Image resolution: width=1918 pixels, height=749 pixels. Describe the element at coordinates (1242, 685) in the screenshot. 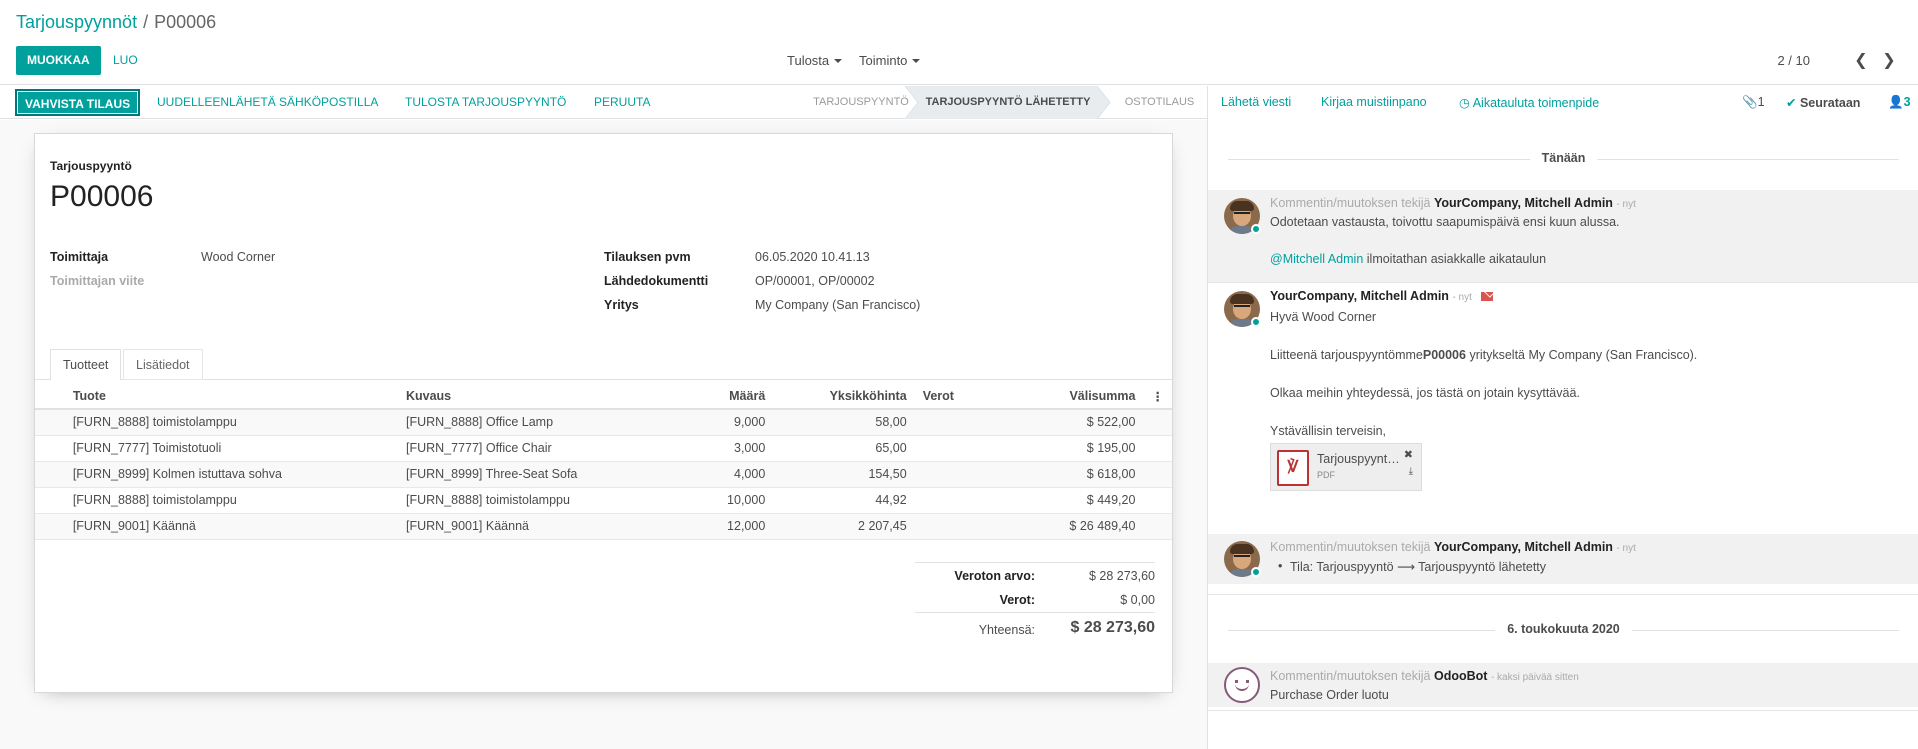

I see `odoobot-avatar` at that location.